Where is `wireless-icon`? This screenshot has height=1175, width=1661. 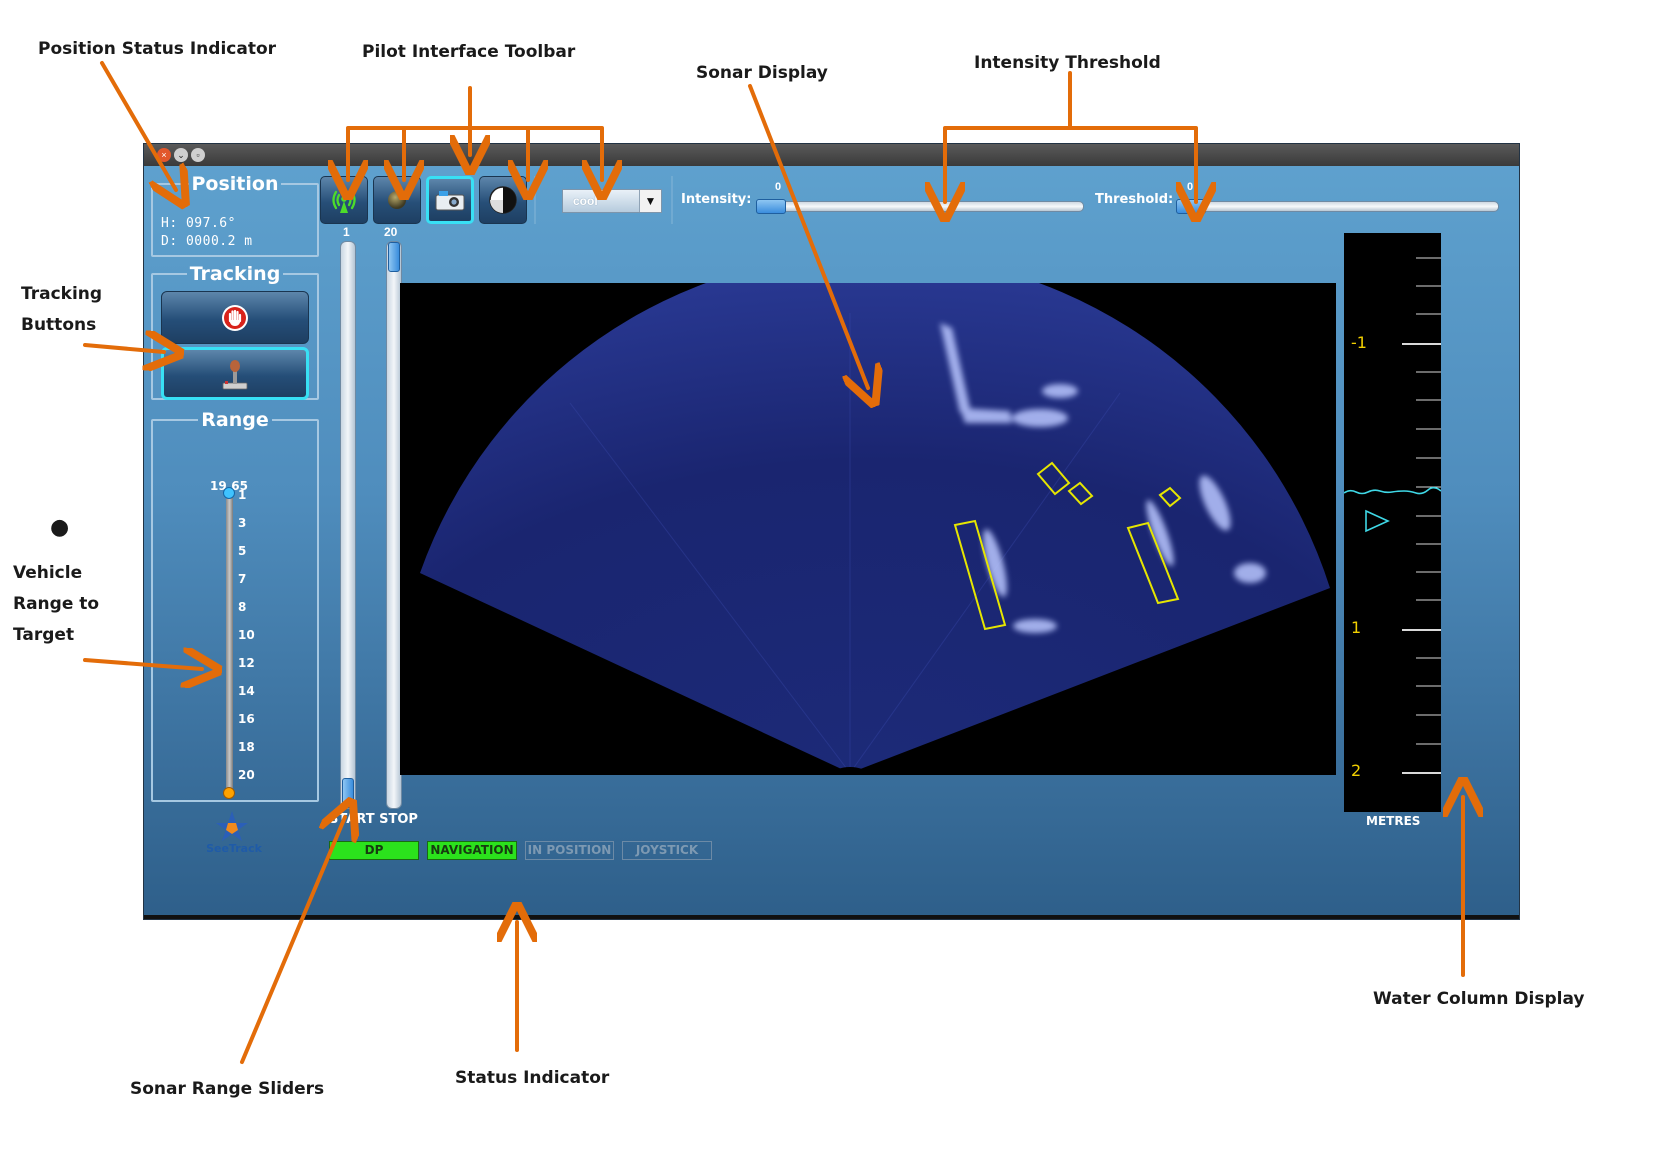 wireless-icon is located at coordinates (344, 201).